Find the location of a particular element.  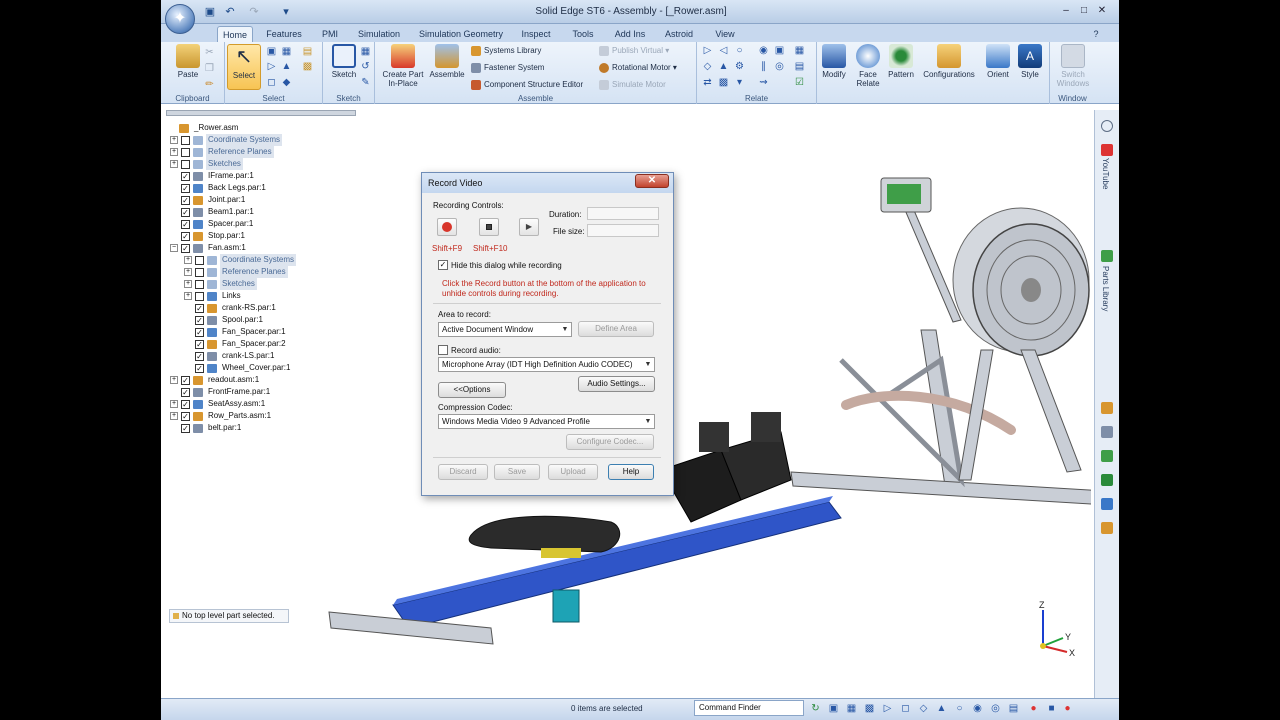

face-relate-button: Face Relate is located at coordinates (868, 66).